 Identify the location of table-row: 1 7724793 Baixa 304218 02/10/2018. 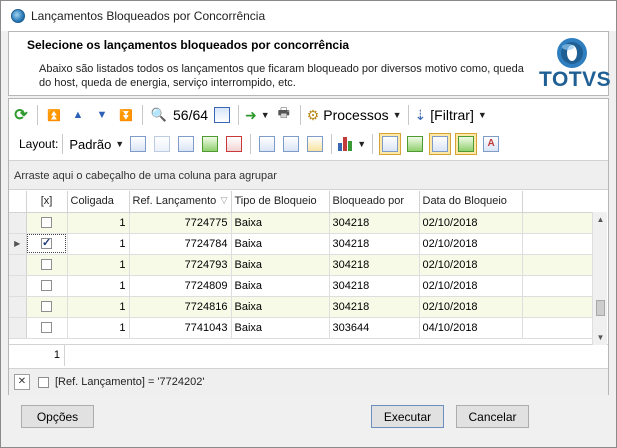
(300, 265).